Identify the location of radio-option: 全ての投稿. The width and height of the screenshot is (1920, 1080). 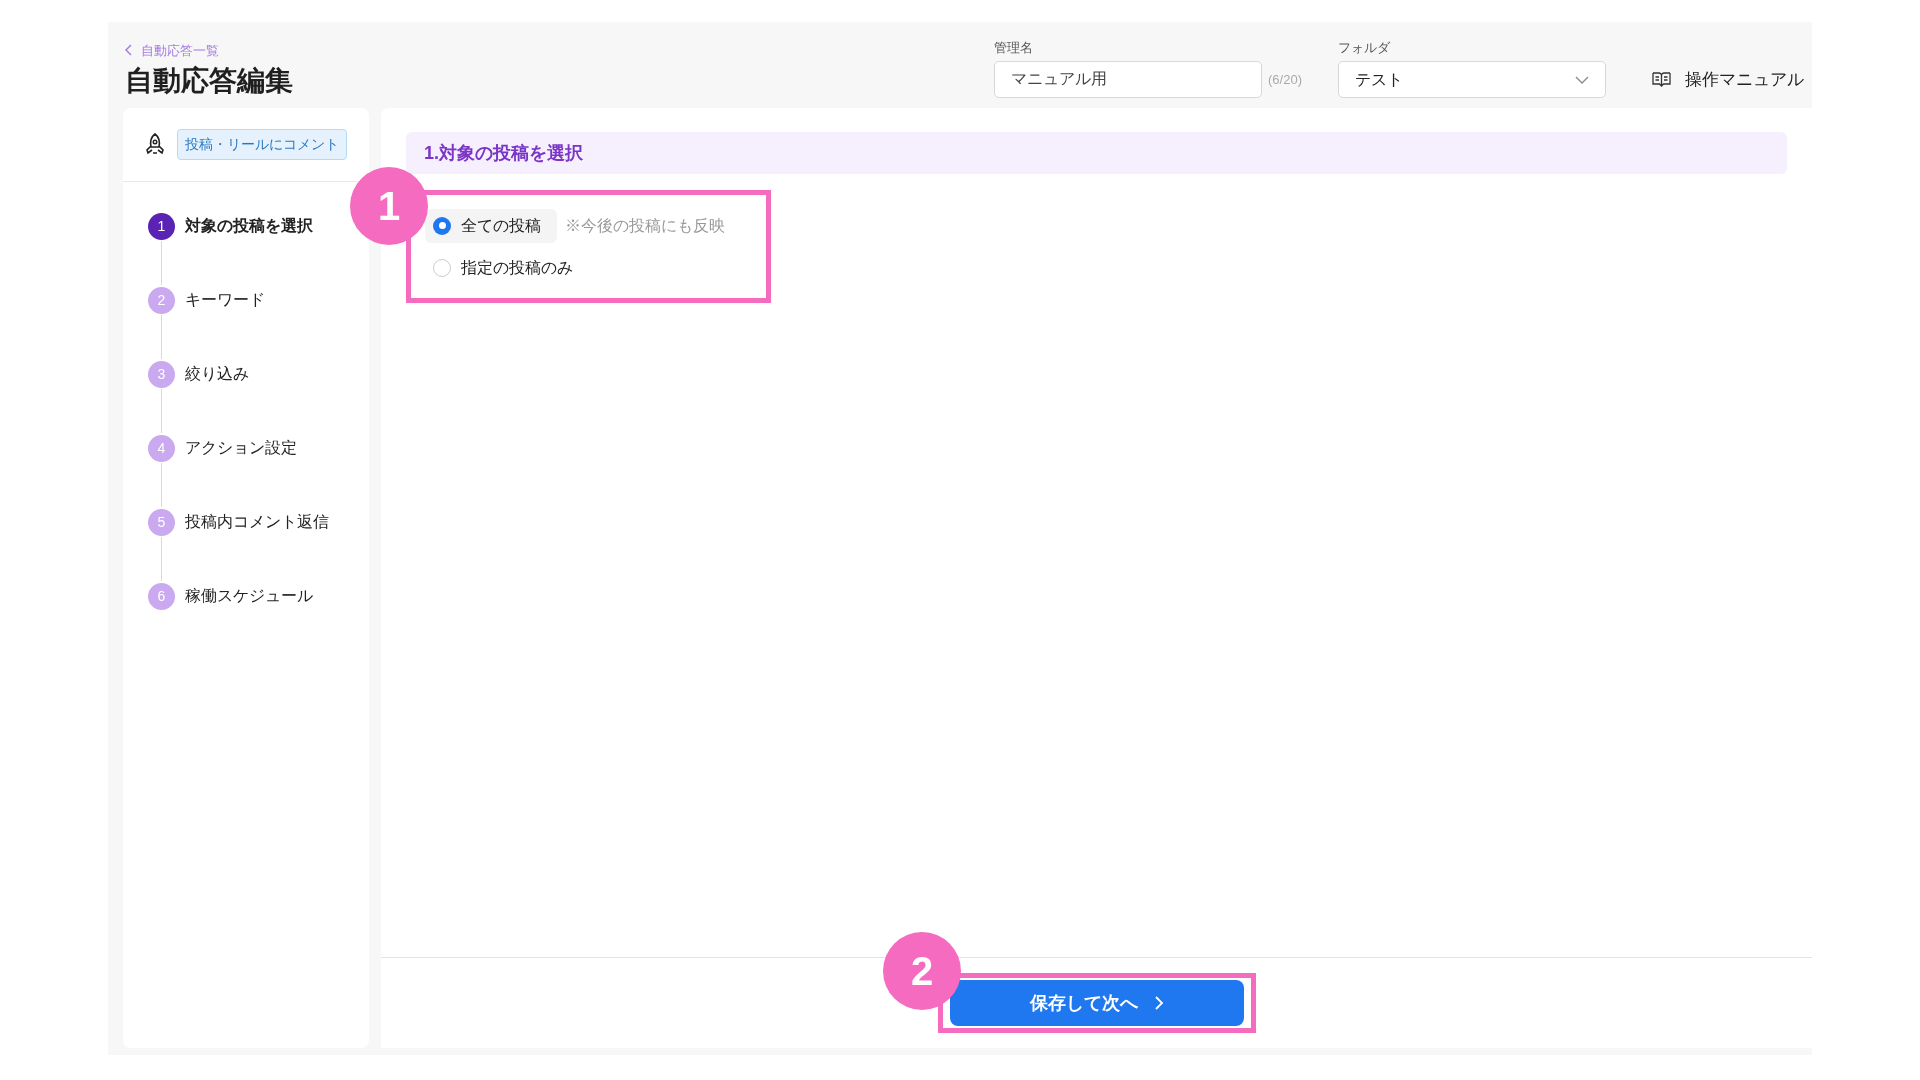
(491, 225).